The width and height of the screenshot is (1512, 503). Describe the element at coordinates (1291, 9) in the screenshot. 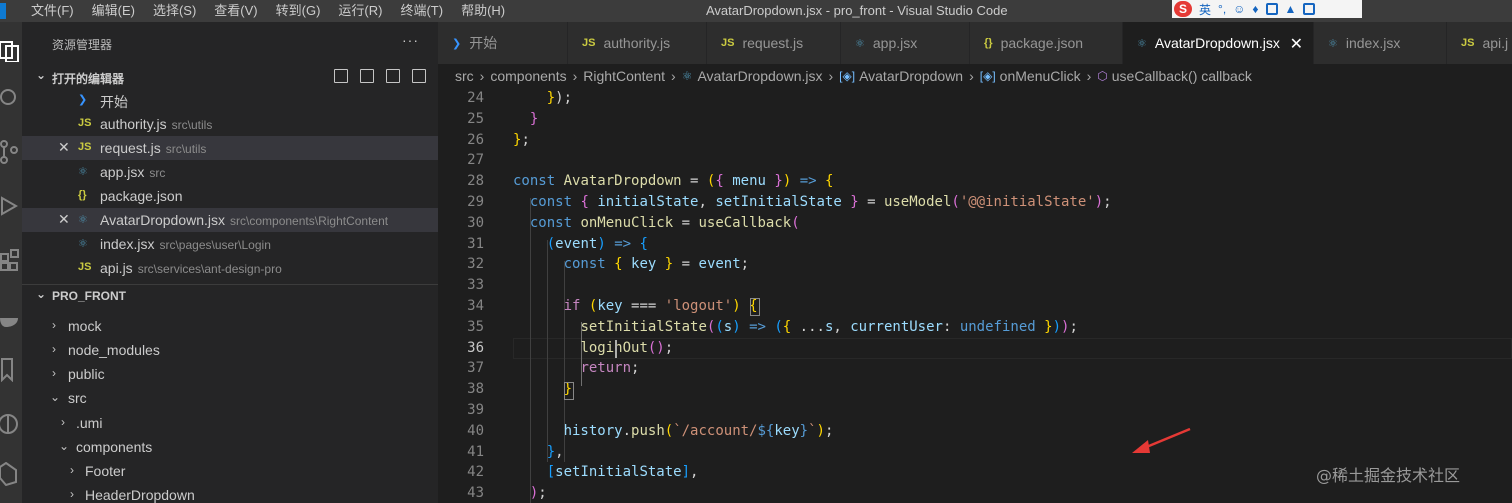

I see `skin-icon: ▲` at that location.